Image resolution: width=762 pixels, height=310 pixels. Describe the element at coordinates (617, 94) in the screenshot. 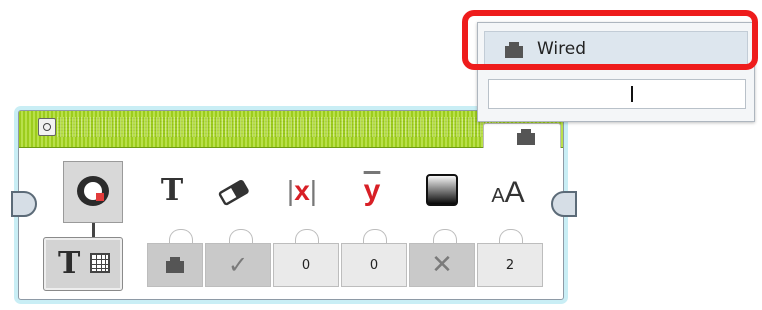

I see `port-text-input` at that location.